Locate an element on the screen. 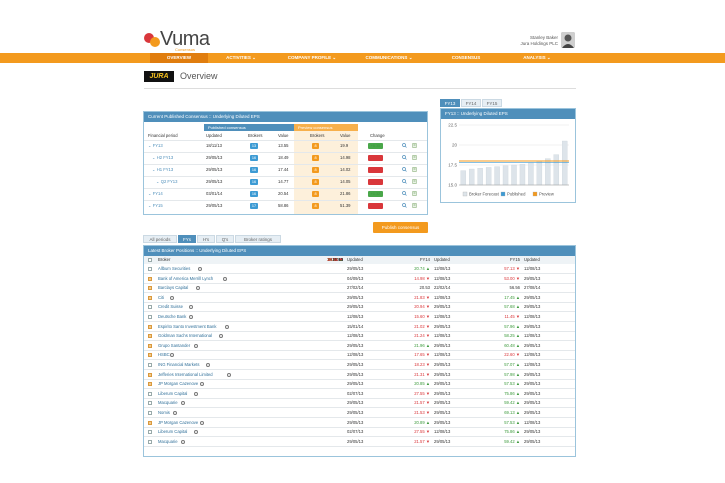  nav-communications: COMMUNICATIONS ⌄ is located at coordinates (389, 58).